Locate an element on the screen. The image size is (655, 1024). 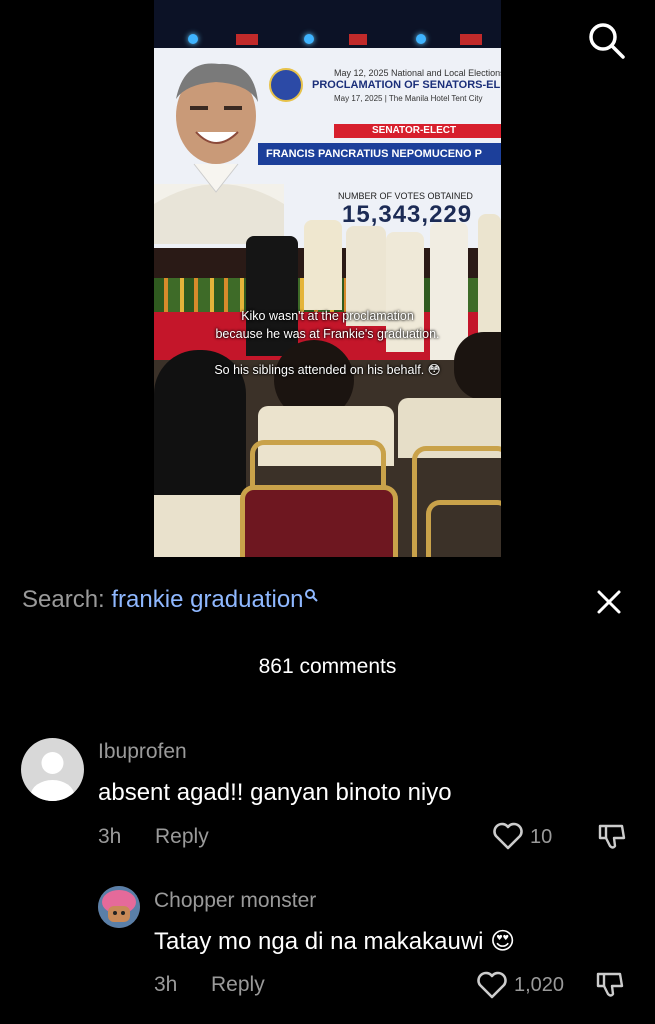
search-suggestion: Search: frankie graduation is located at coordinates (170, 600).